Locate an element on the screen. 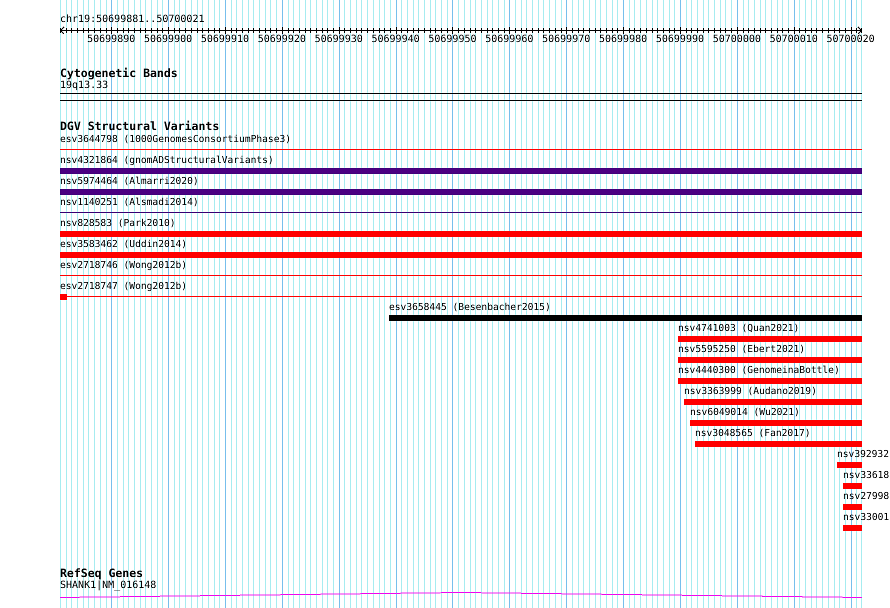 The width and height of the screenshot is (890, 608). feature-label: nsv27998 is located at coordinates (866, 497).